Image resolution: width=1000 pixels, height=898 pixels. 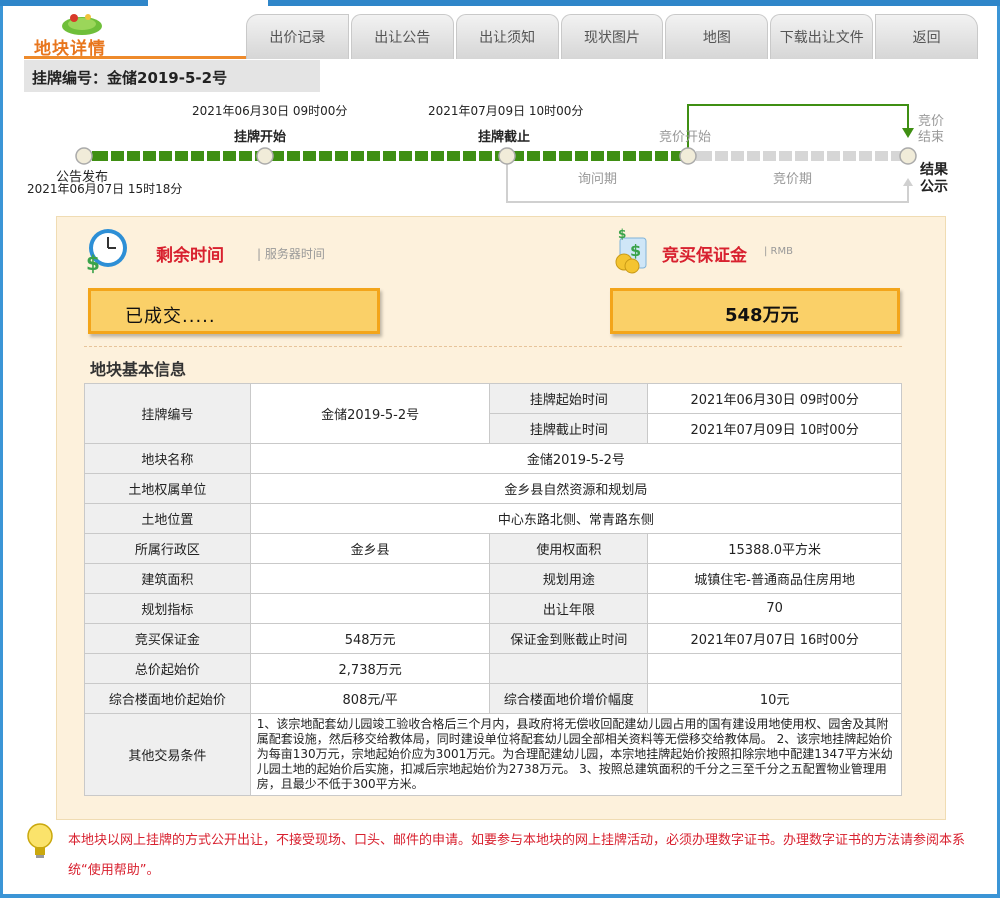 I want to click on listing-number-bar: 挂牌编号：金储2019-5-2号, so click(x=172, y=76).